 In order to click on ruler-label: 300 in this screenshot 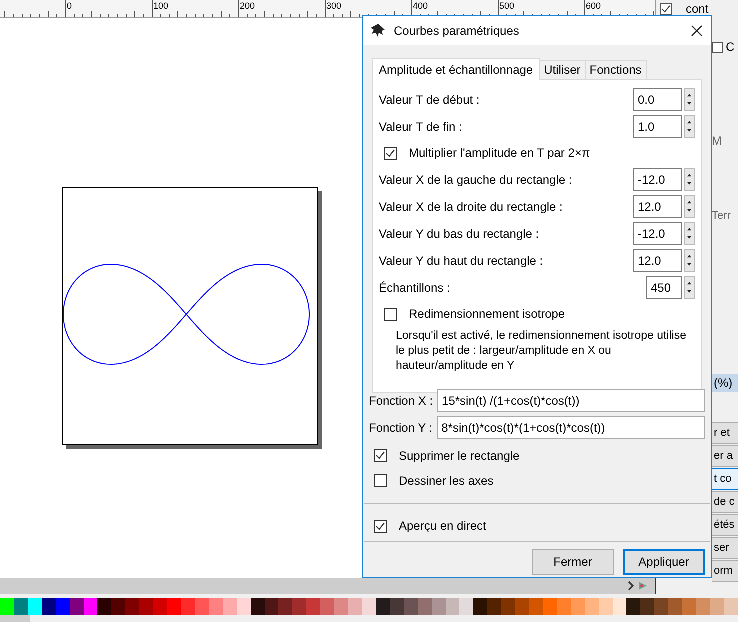, I will do `click(334, 6)`.